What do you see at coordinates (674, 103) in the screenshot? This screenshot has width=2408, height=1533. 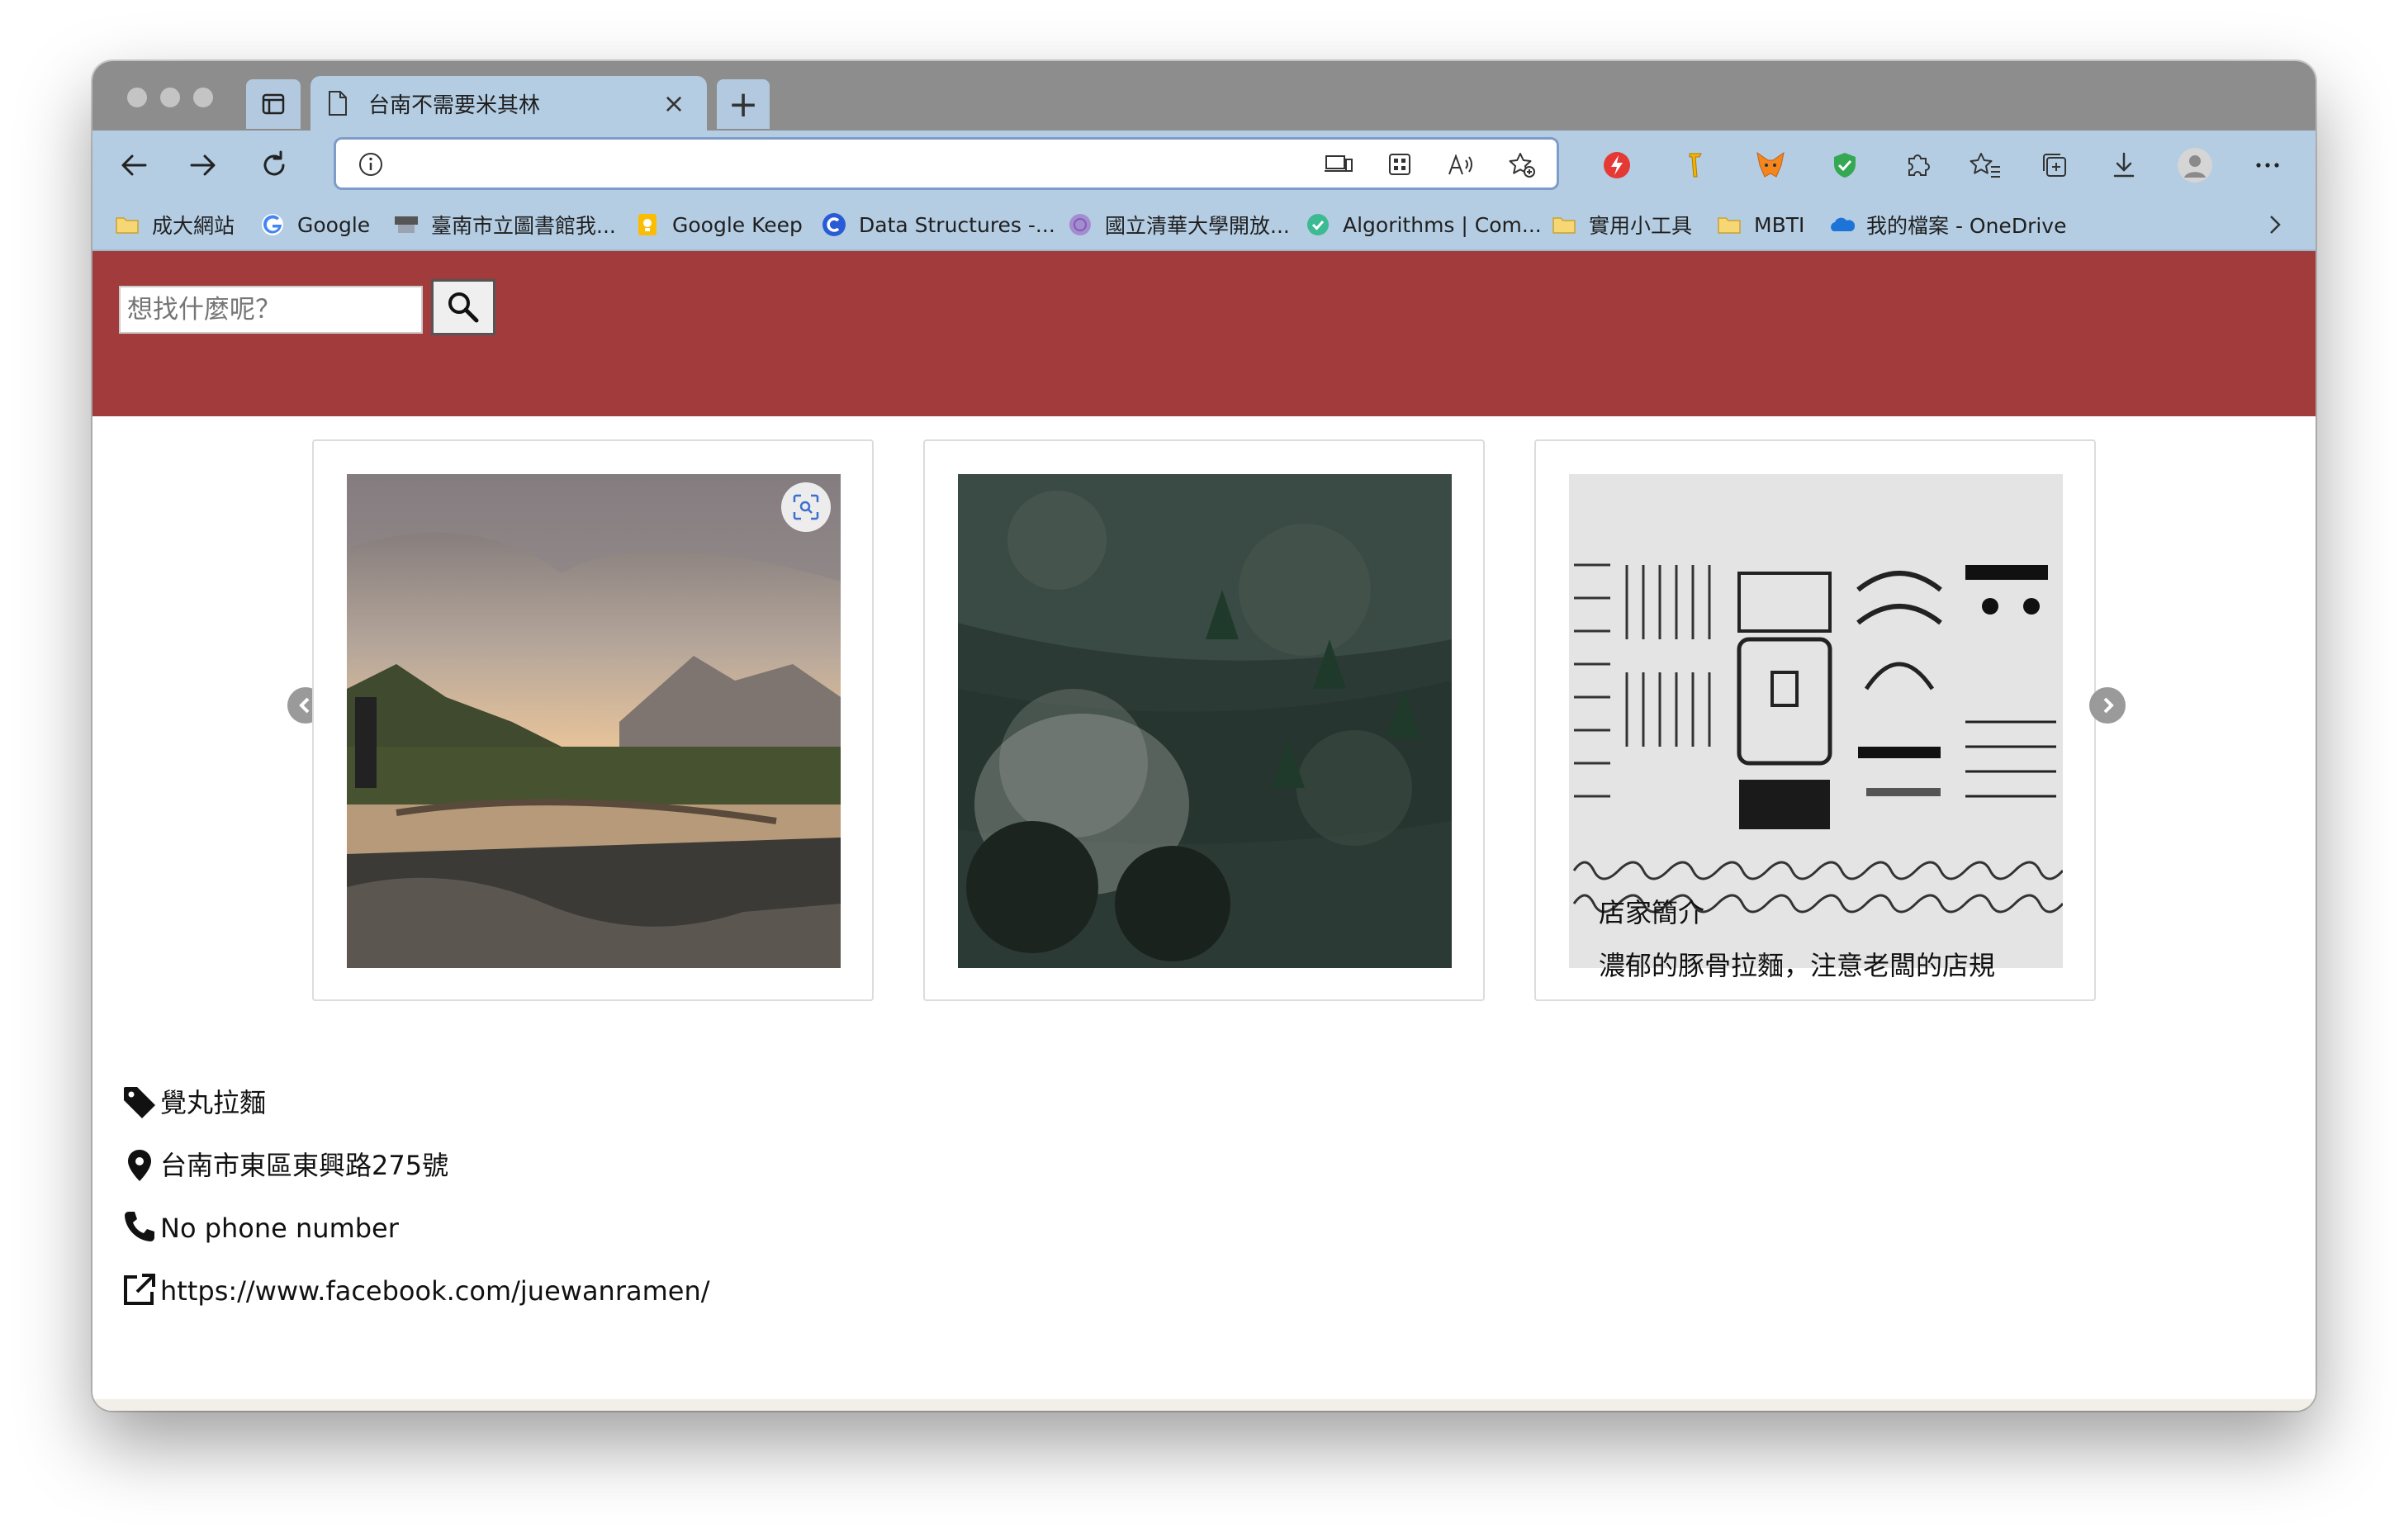 I see `close-tab-icon: ×` at bounding box center [674, 103].